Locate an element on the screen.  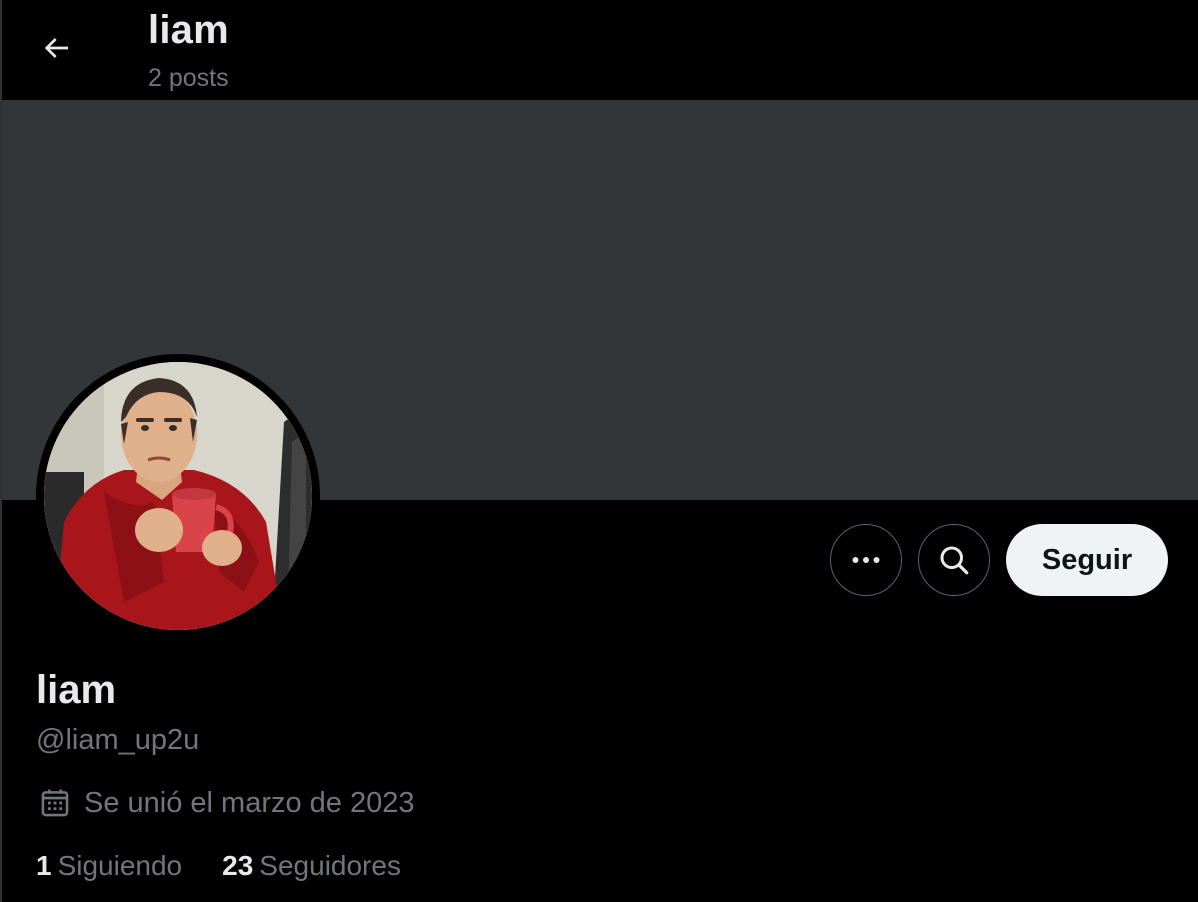
following-label: Siguiendo is located at coordinates (120, 865).